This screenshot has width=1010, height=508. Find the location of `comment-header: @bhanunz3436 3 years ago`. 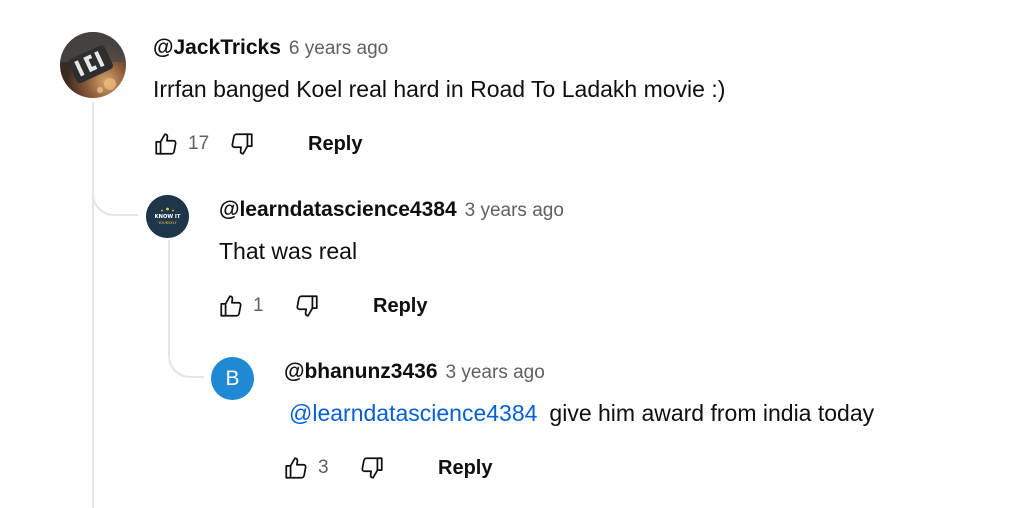

comment-header: @bhanunz3436 3 years ago is located at coordinates (414, 372).